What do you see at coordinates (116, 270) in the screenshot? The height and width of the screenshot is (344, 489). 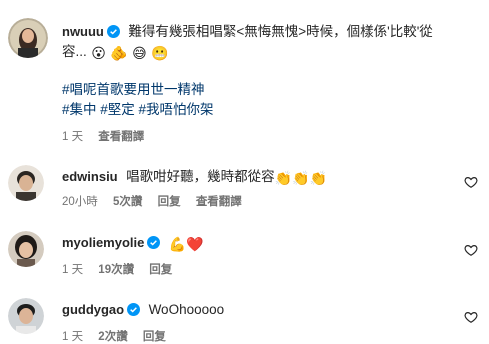 I see `comment-likes: 19次讚` at bounding box center [116, 270].